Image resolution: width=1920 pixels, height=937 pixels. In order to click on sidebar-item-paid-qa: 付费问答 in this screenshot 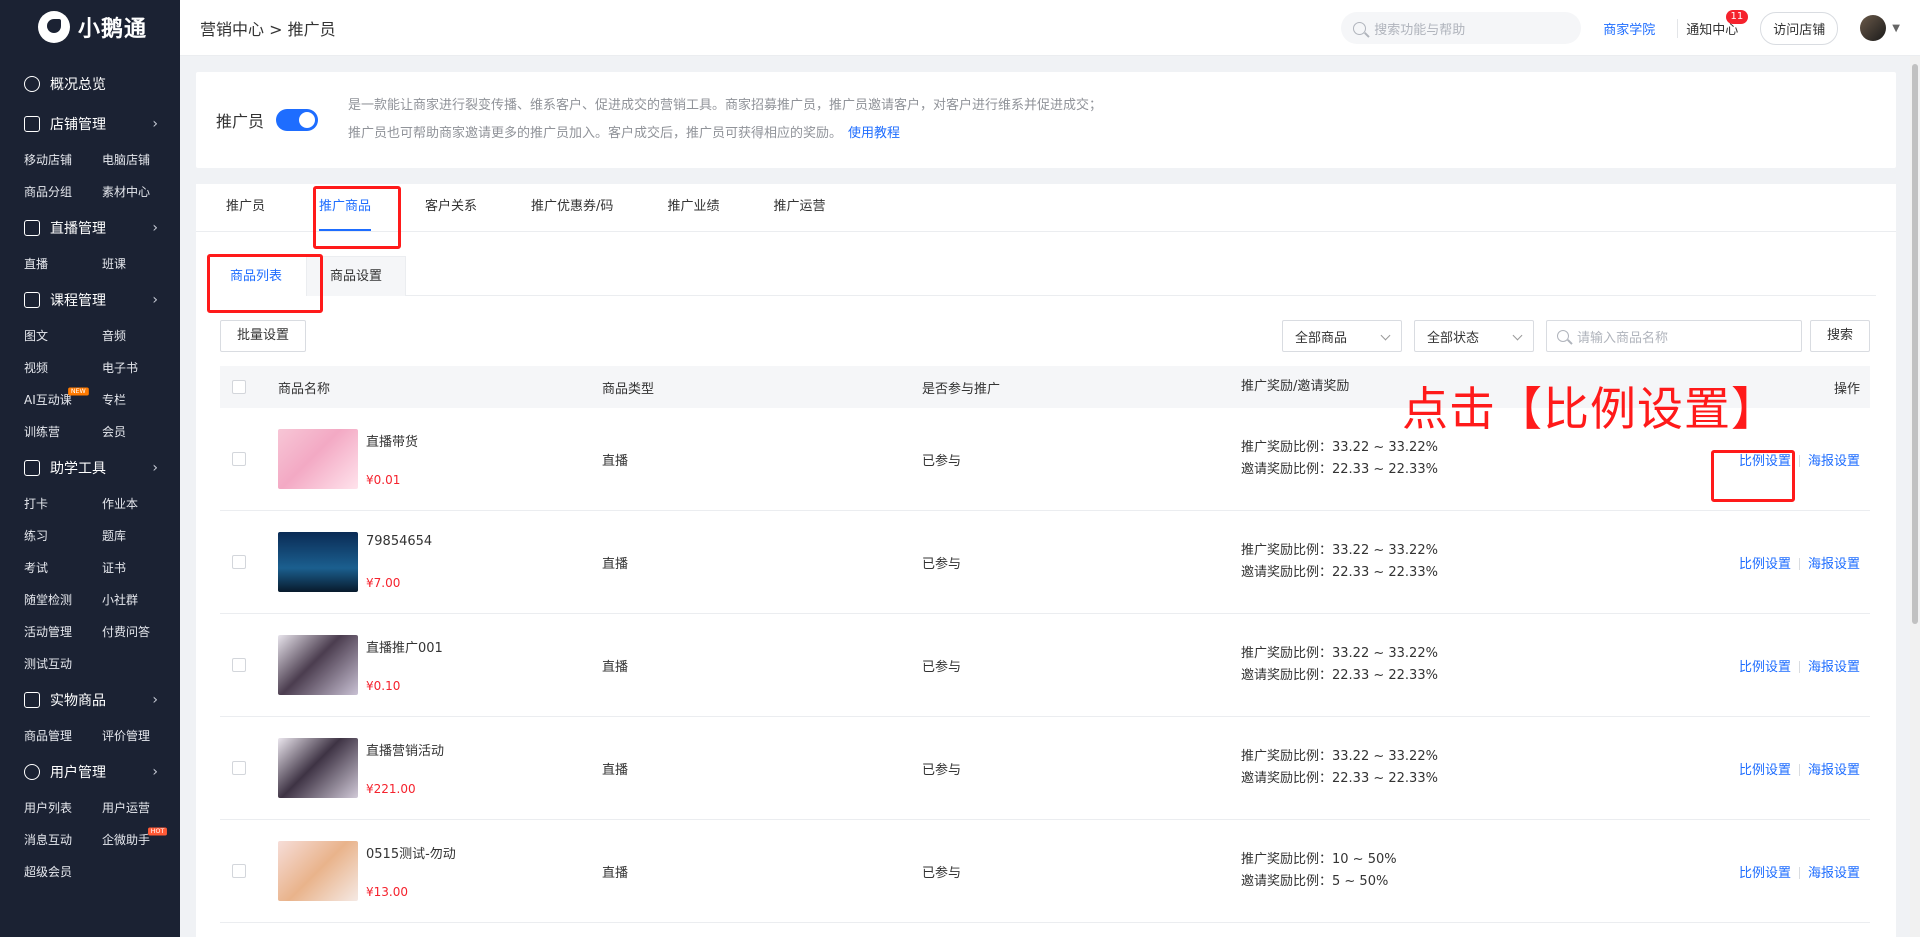, I will do `click(141, 632)`.